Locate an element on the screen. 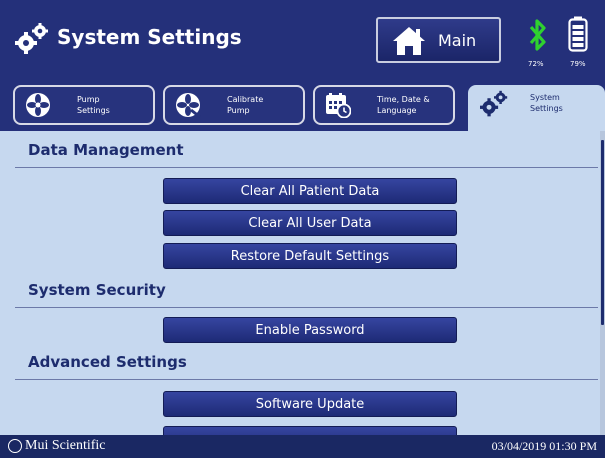 The height and width of the screenshot is (458, 605). main-button-label: Main is located at coordinates (457, 40).